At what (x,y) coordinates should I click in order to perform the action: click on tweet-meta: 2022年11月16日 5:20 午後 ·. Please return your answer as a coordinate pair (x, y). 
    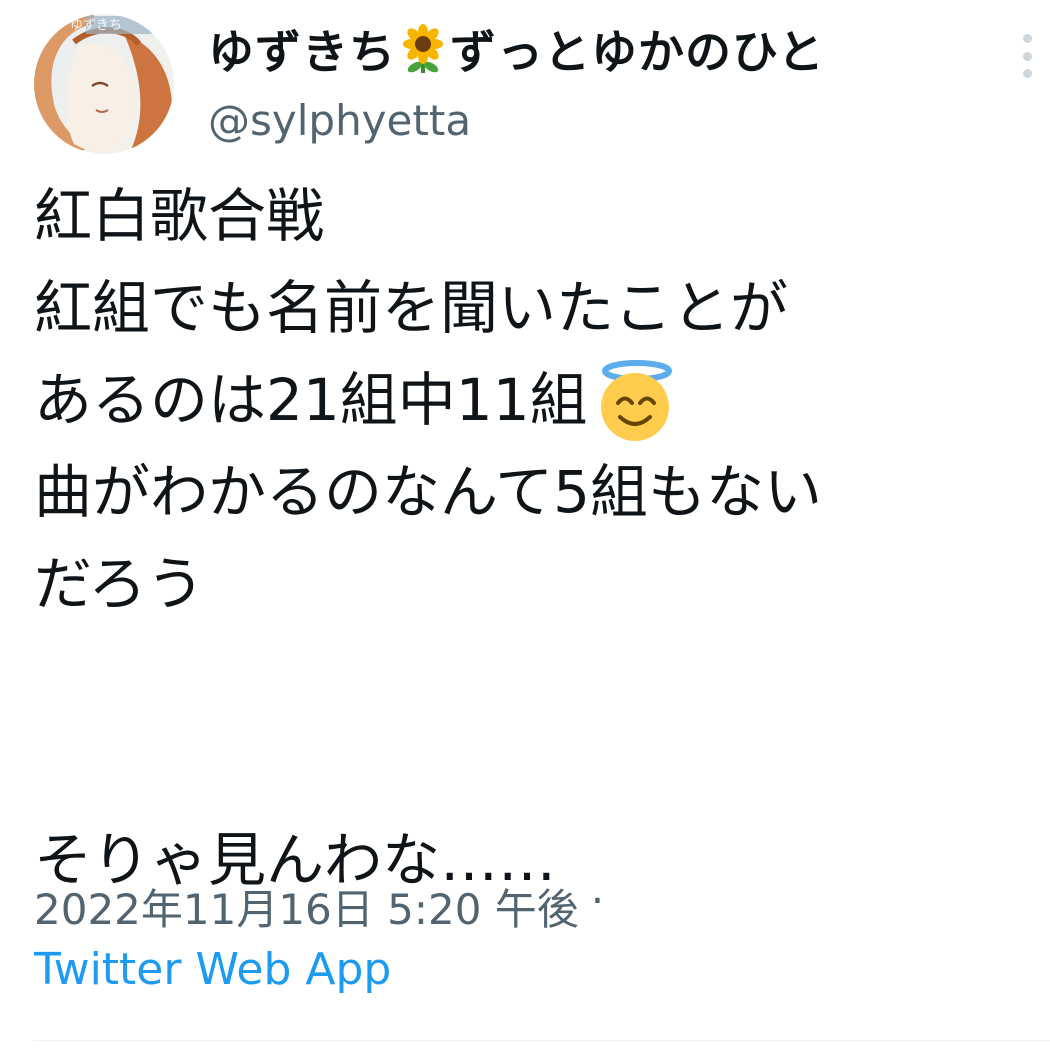
    Looking at the image, I should click on (319, 906).